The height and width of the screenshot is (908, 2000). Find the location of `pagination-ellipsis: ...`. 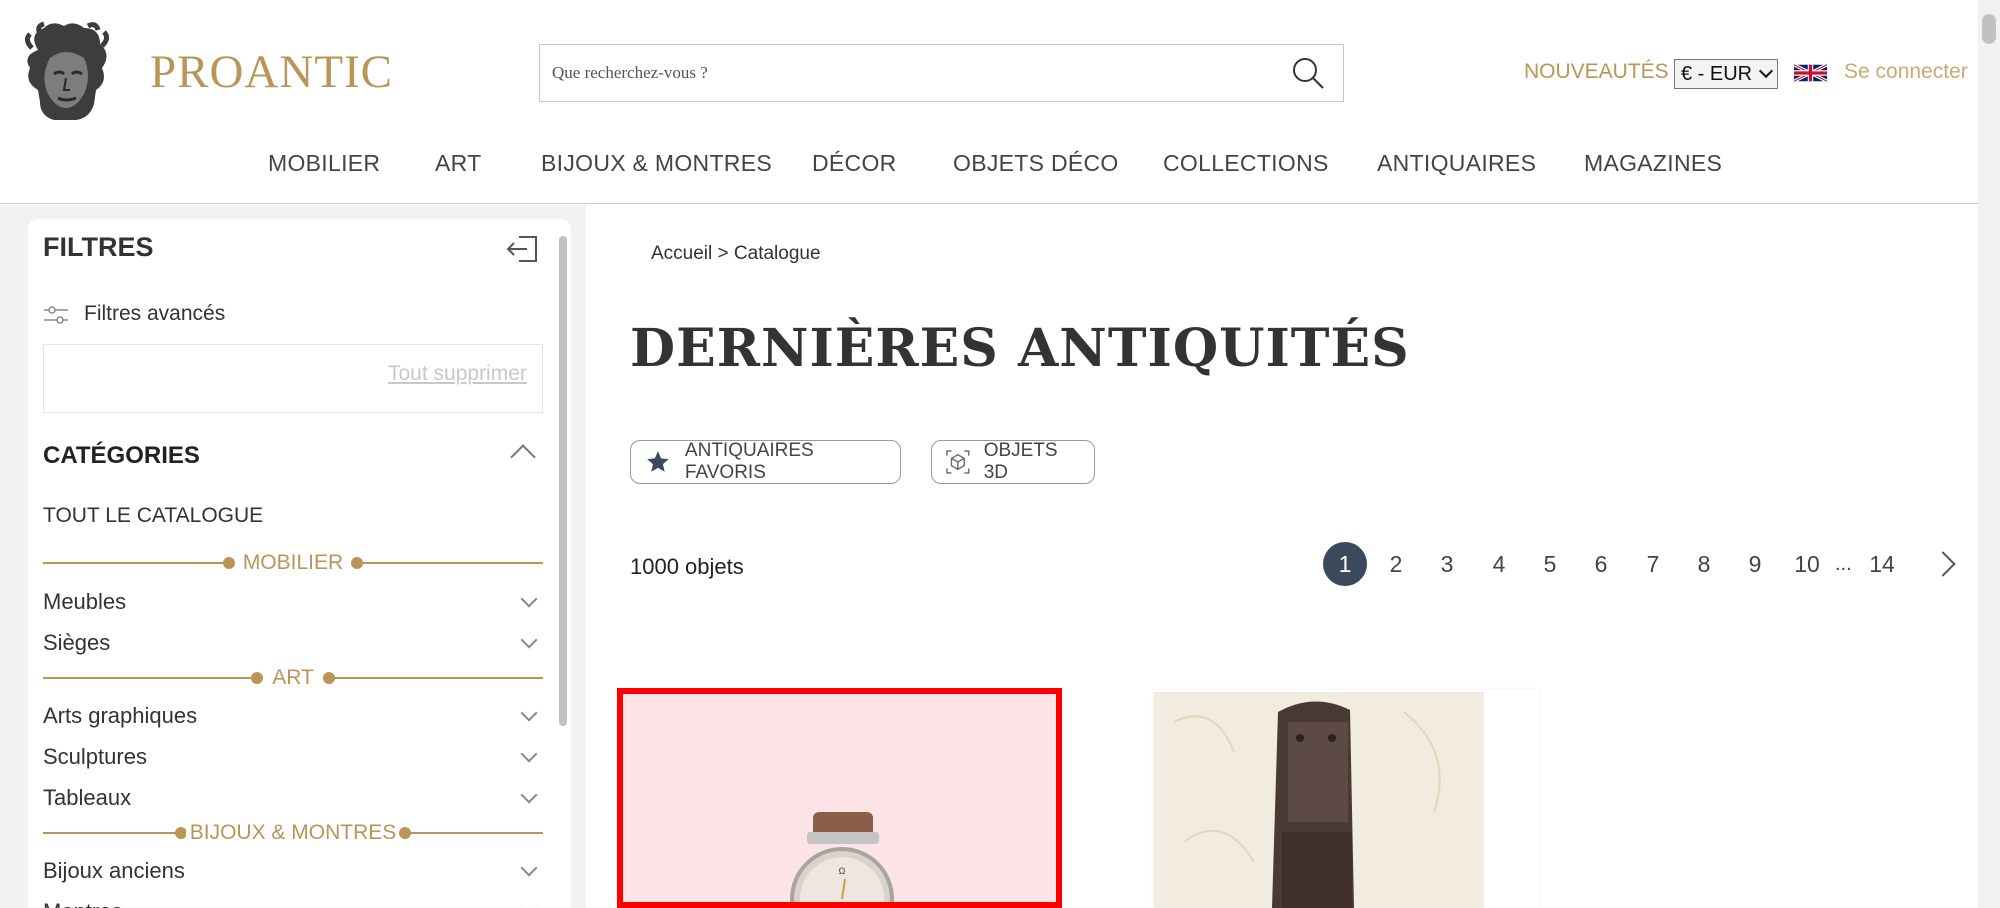

pagination-ellipsis: ... is located at coordinates (1843, 564).